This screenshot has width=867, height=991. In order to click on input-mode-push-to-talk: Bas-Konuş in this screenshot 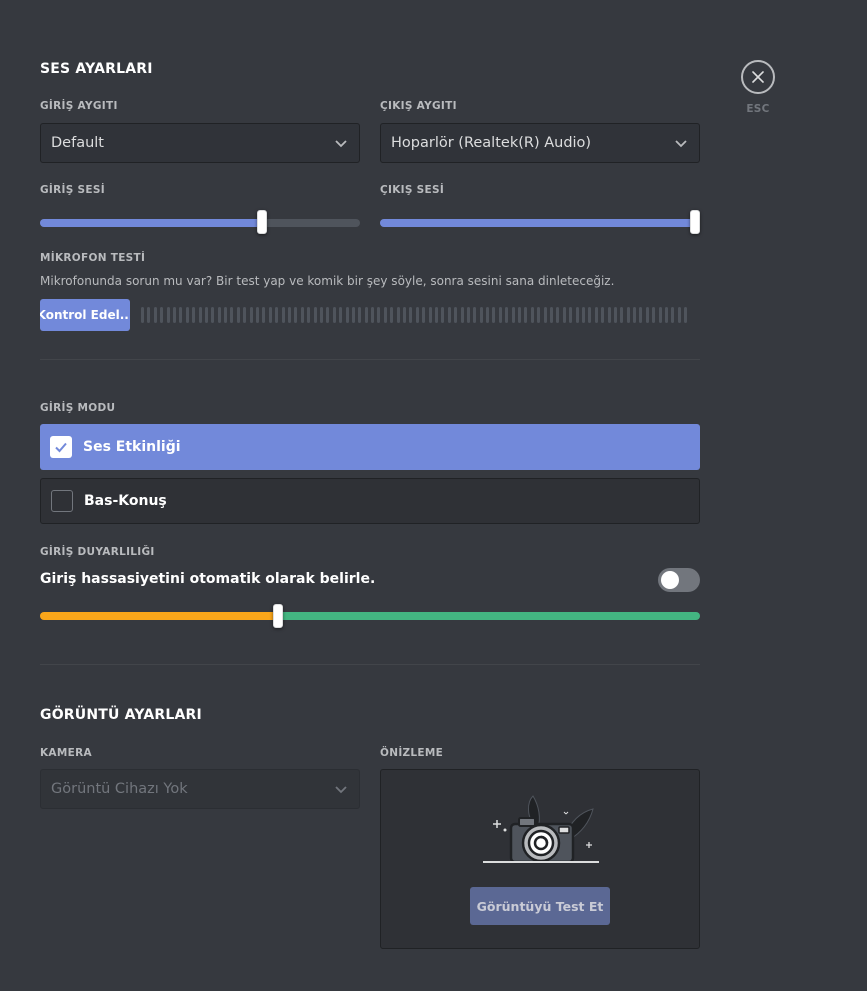, I will do `click(370, 501)`.